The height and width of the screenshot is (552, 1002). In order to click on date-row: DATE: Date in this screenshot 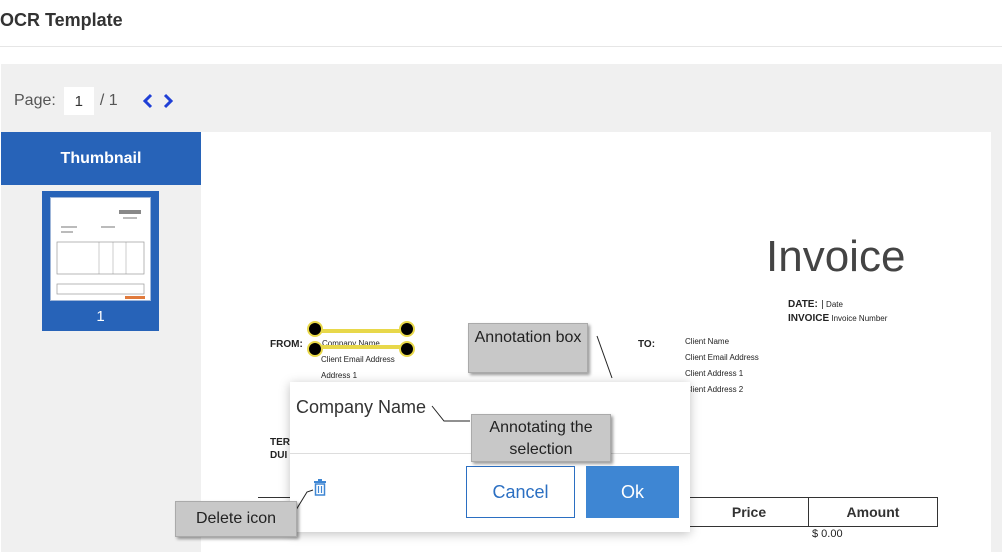, I will do `click(815, 304)`.